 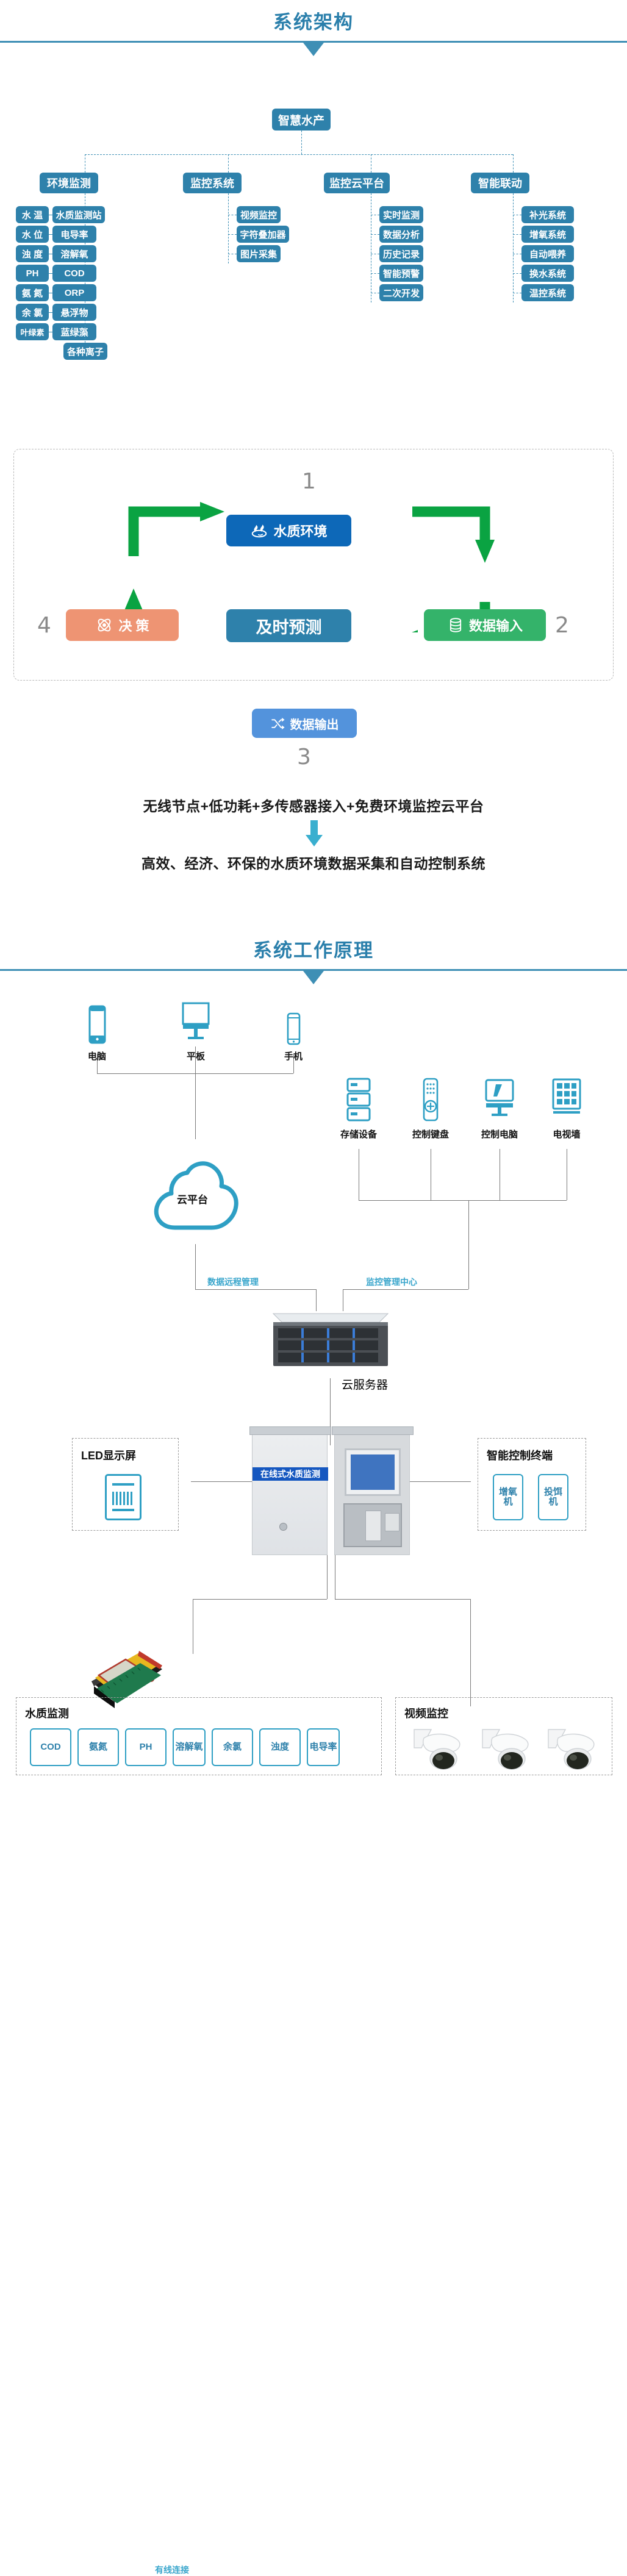 What do you see at coordinates (32, 292) in the screenshot?
I see `arch-leaf-0-L4: 氨 氮` at bounding box center [32, 292].